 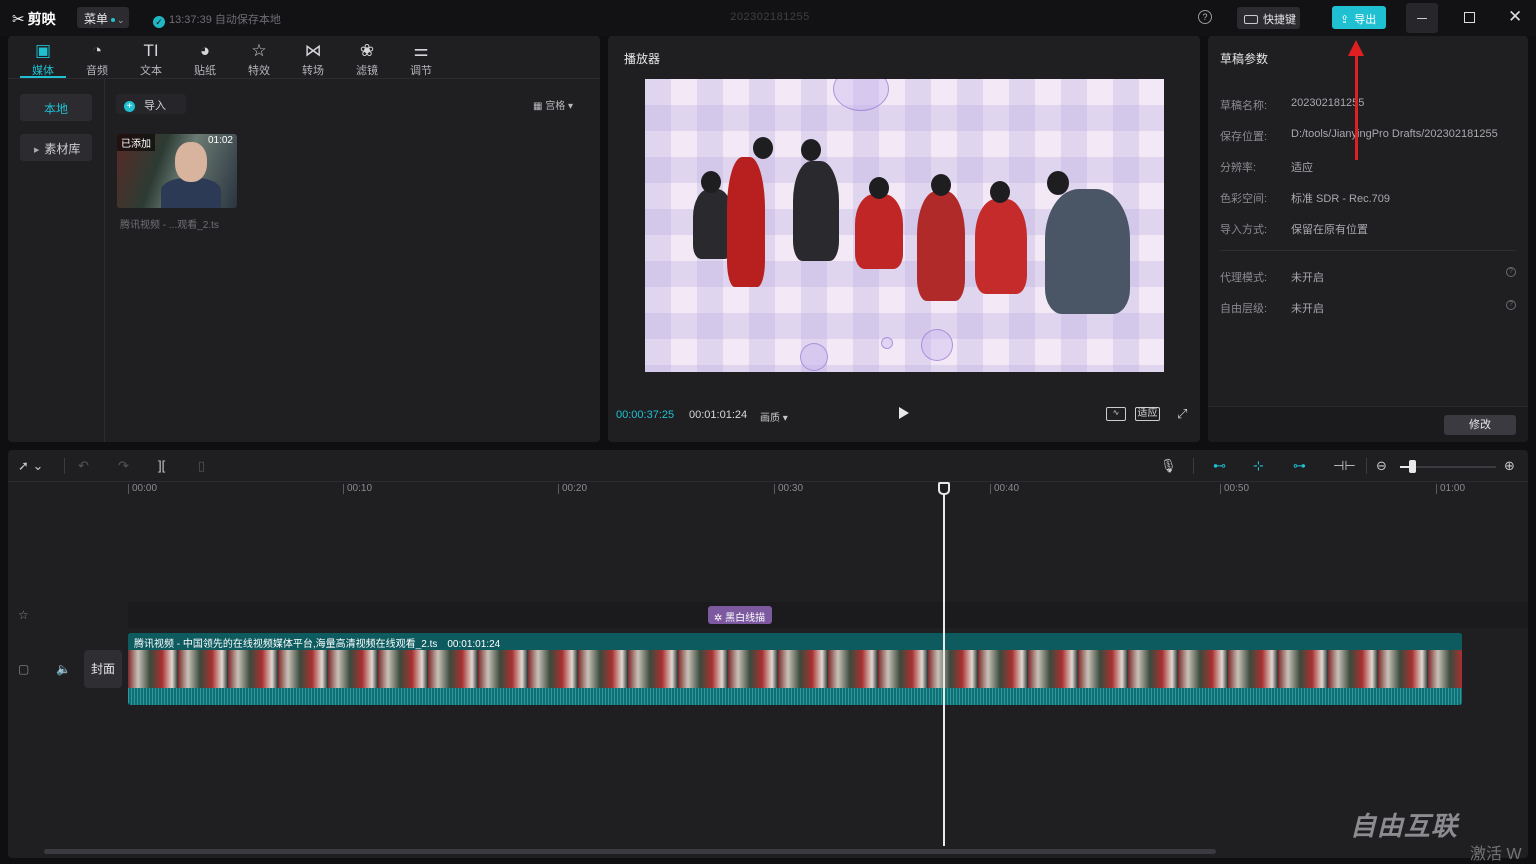 I want to click on param-value: 标准 SDR - Rec.709, so click(x=1341, y=199).